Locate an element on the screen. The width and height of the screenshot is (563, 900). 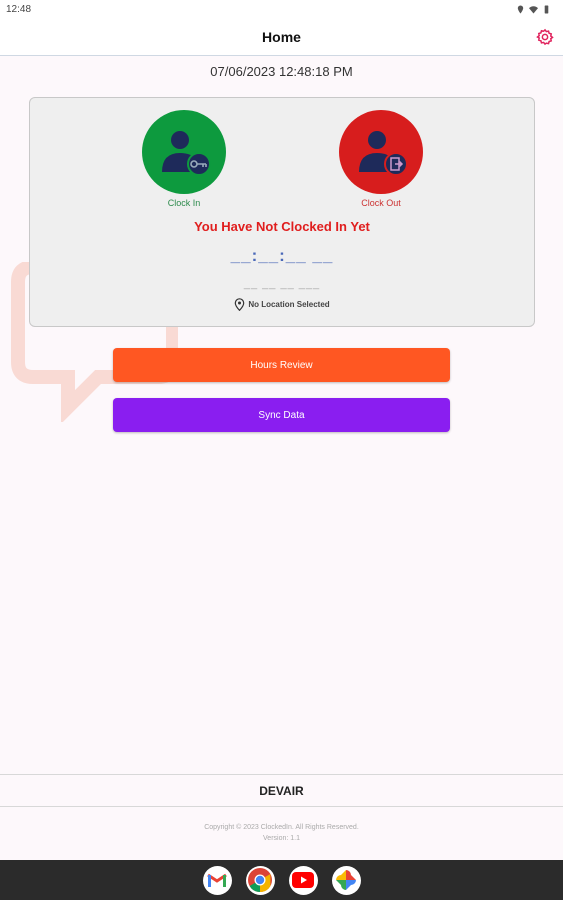
status-time: 12:48 is located at coordinates (19, 9).